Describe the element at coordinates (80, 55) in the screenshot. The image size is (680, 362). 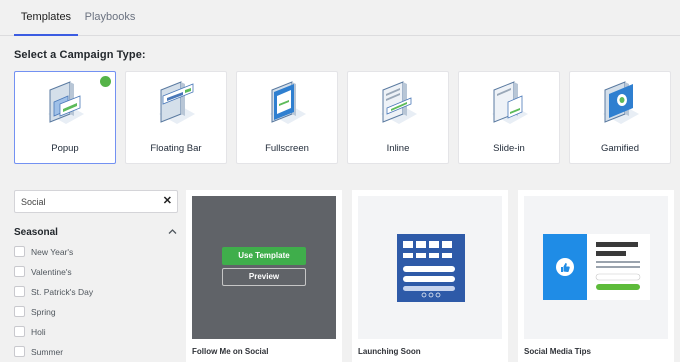
I see `section-title: Select a Campaign Type:` at that location.